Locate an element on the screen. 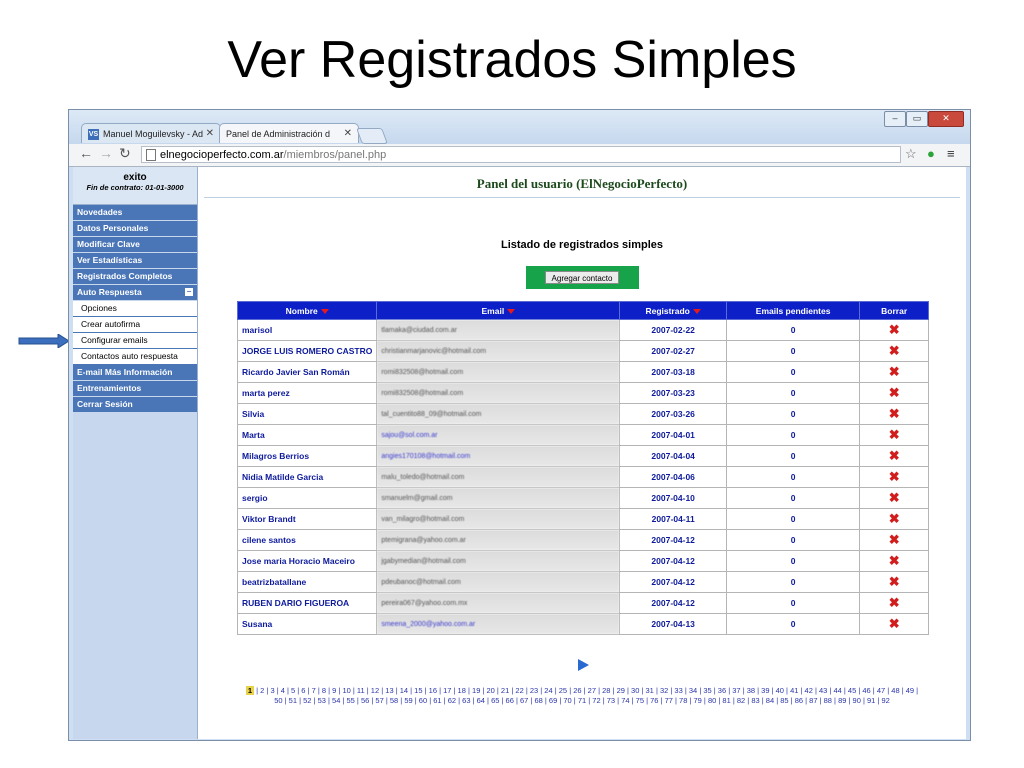 Image resolution: width=1024 pixels, height=768 pixels. cell-date: 2007-03-18 is located at coordinates (673, 372).